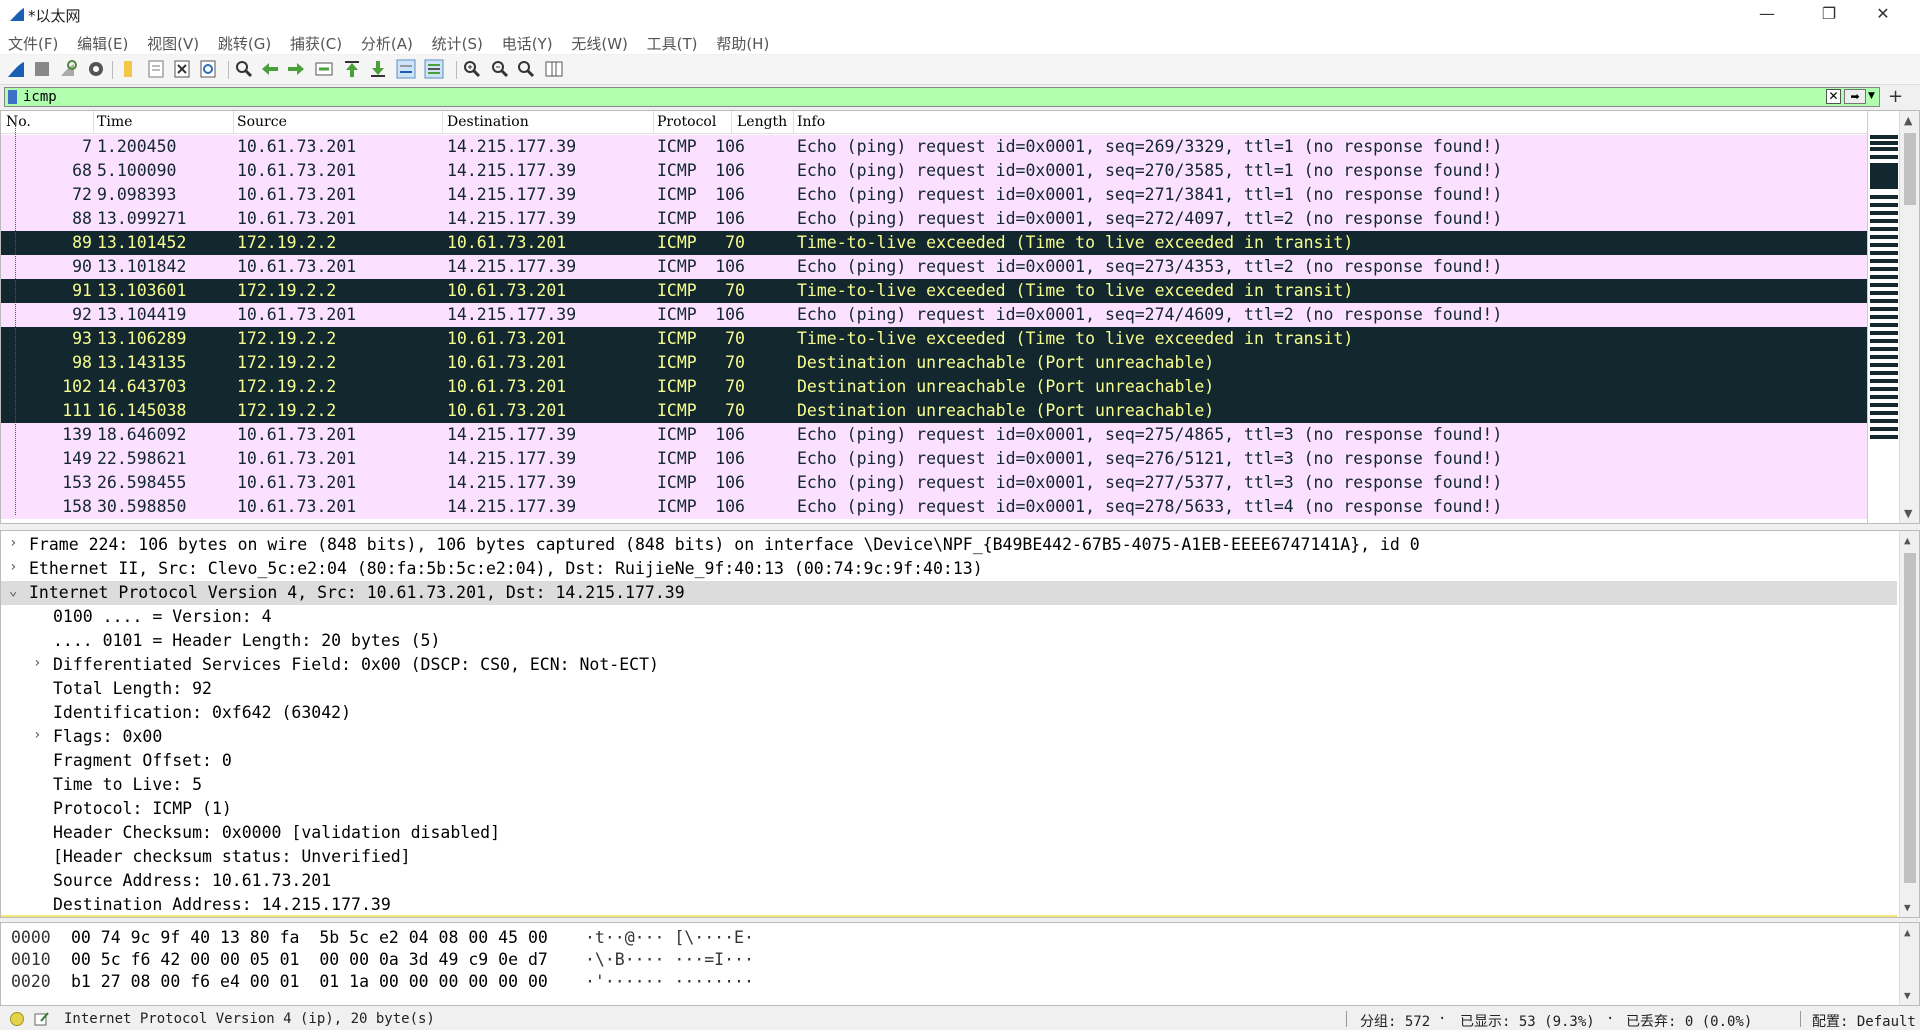 The height and width of the screenshot is (1030, 1920). I want to click on go-forward-icon, so click(296, 69).